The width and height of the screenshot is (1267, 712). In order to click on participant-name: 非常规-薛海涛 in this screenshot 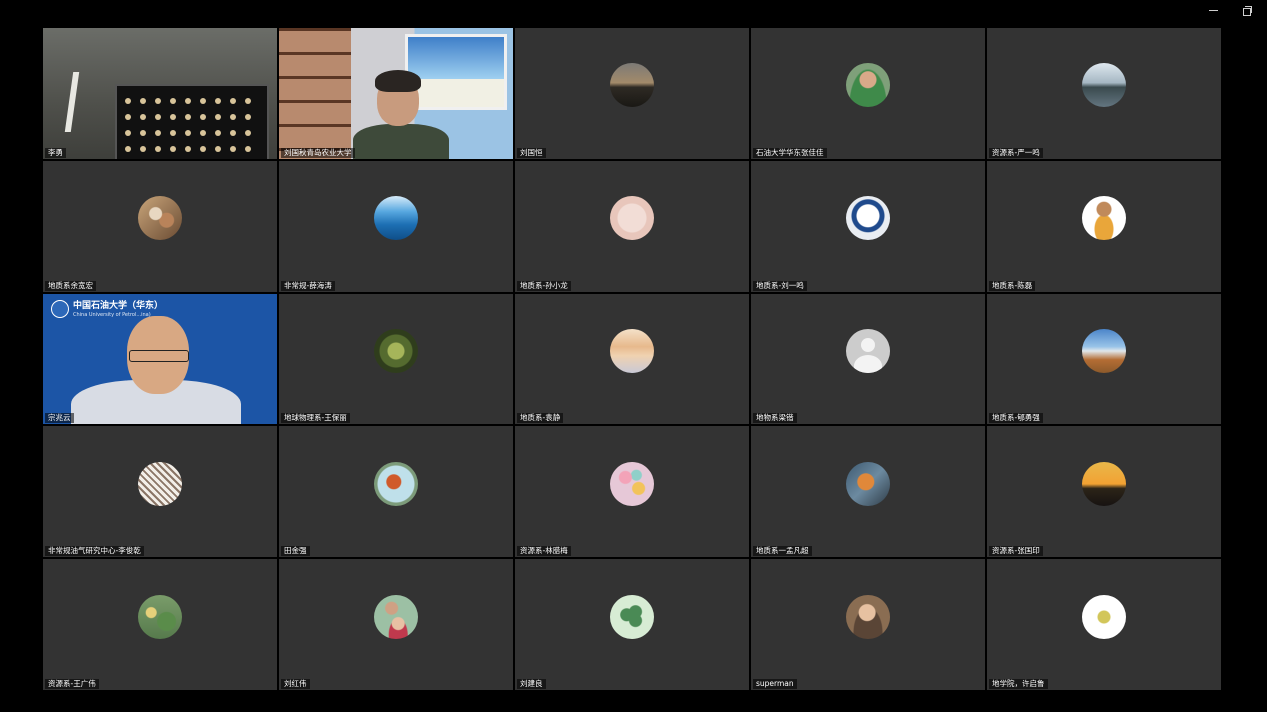, I will do `click(308, 285)`.